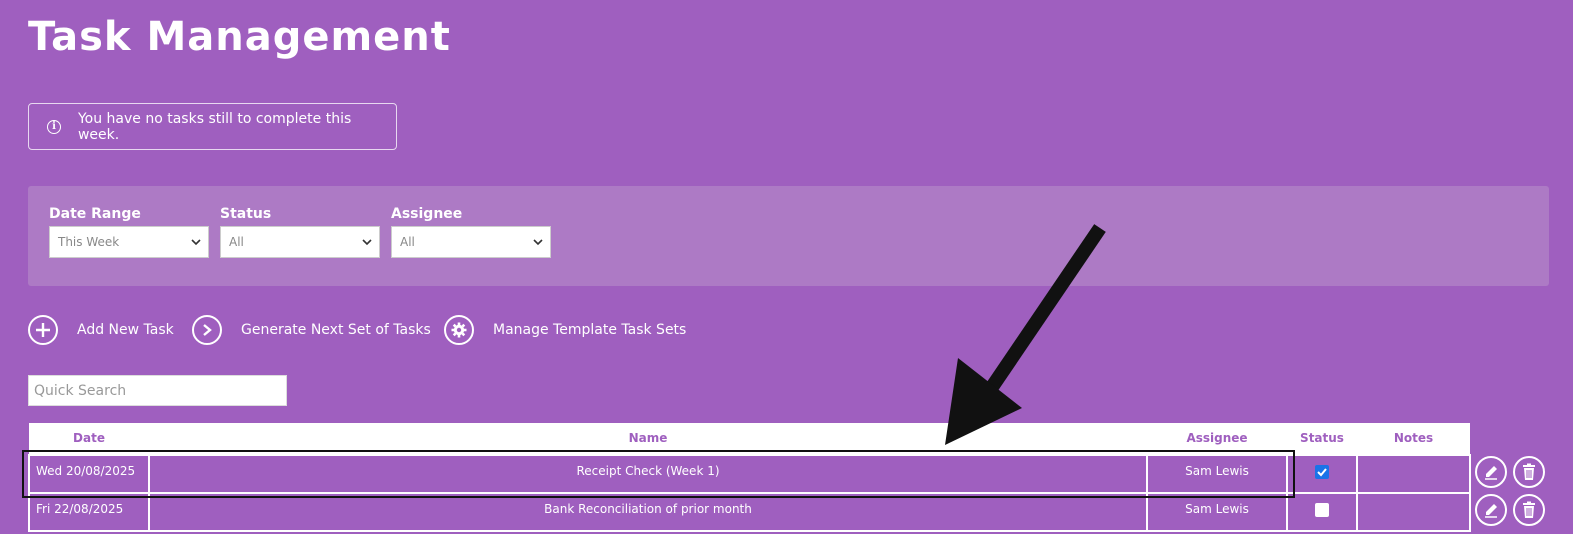 The width and height of the screenshot is (1573, 534). I want to click on assignee-filter: Assignee All, so click(471, 232).